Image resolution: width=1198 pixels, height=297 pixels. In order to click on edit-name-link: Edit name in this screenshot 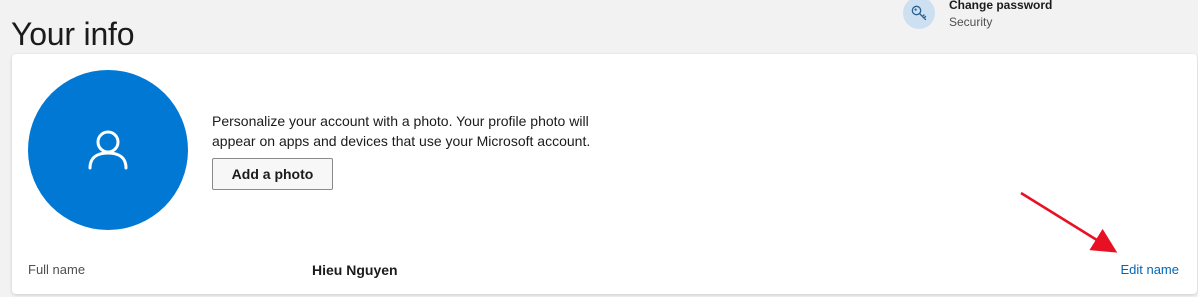, I will do `click(1149, 269)`.